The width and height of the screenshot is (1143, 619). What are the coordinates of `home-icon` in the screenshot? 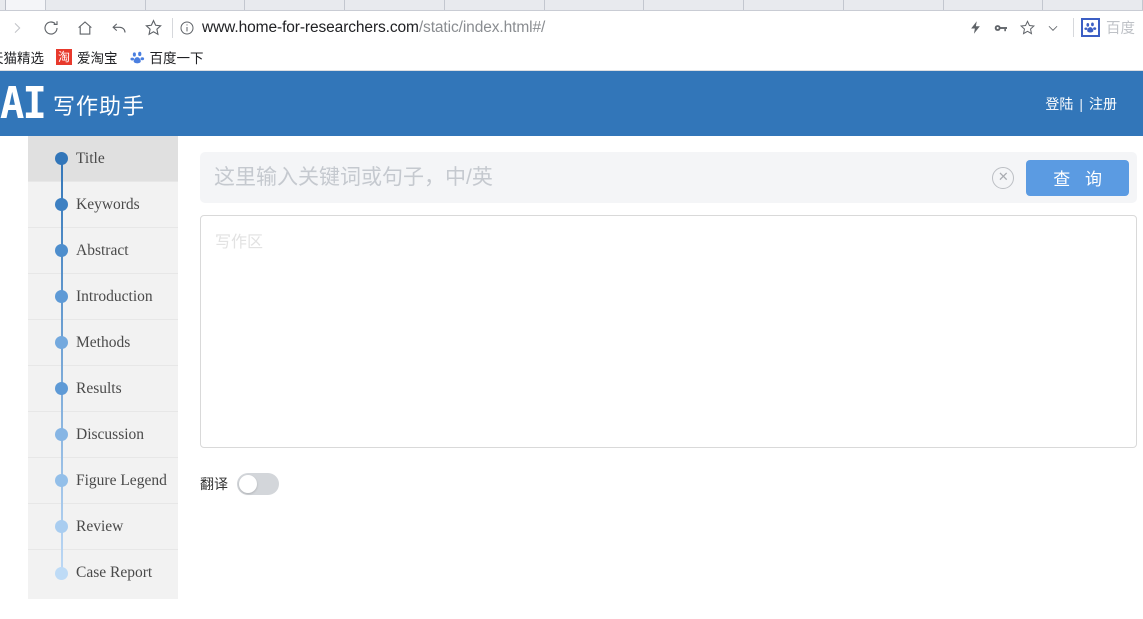 It's located at (85, 27).